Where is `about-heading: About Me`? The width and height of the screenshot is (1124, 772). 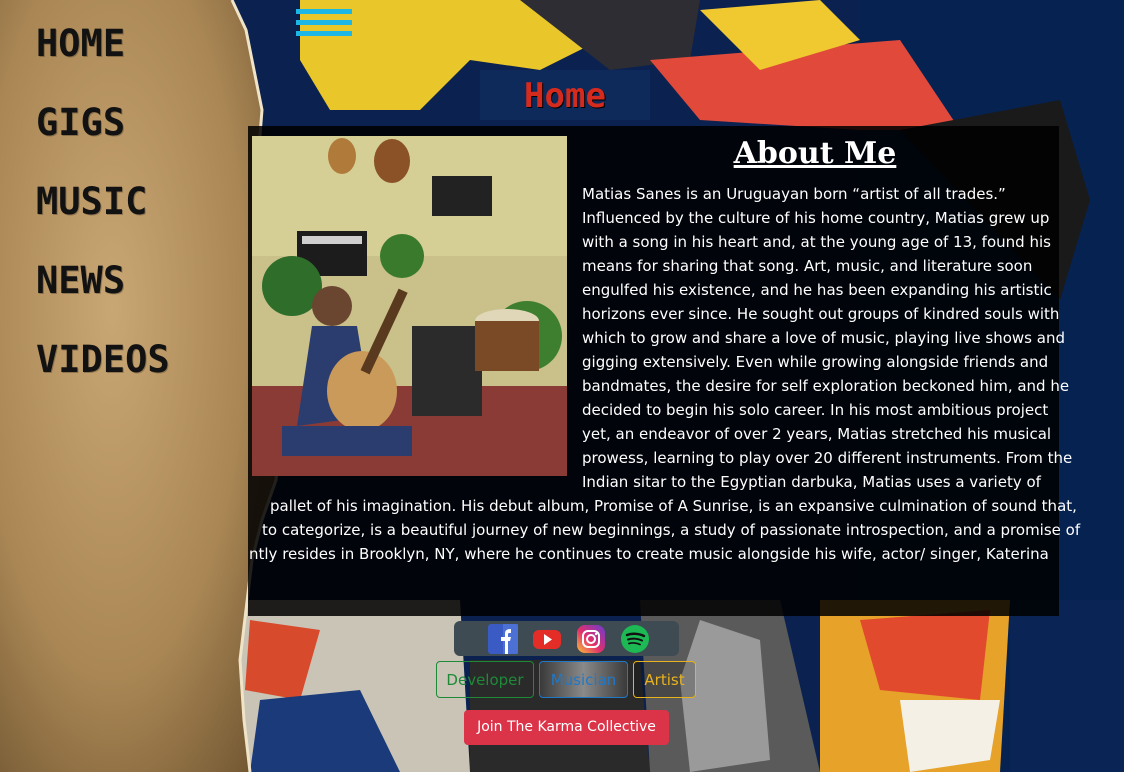 about-heading: About Me is located at coordinates (815, 153).